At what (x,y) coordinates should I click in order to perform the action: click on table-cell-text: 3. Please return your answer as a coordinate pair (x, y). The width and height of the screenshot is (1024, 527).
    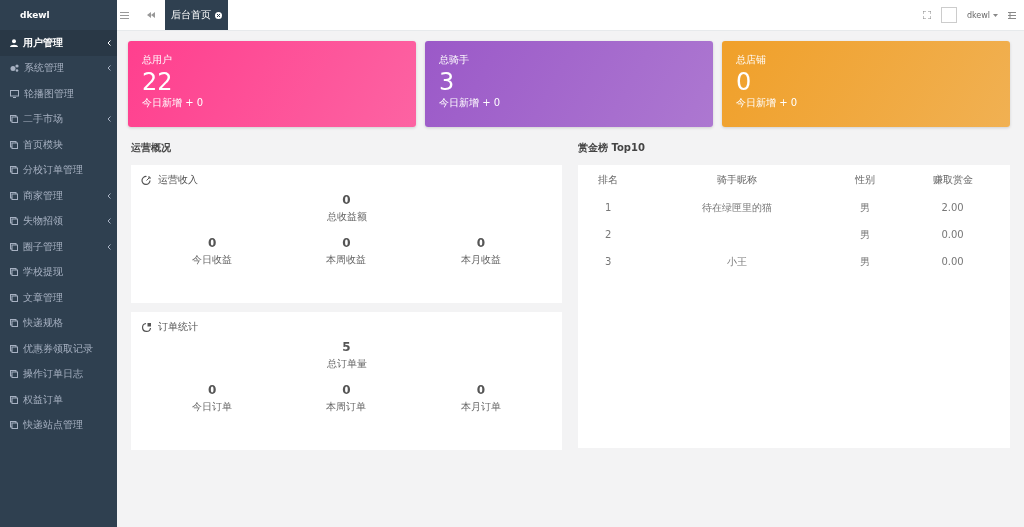
    Looking at the image, I should click on (608, 262).